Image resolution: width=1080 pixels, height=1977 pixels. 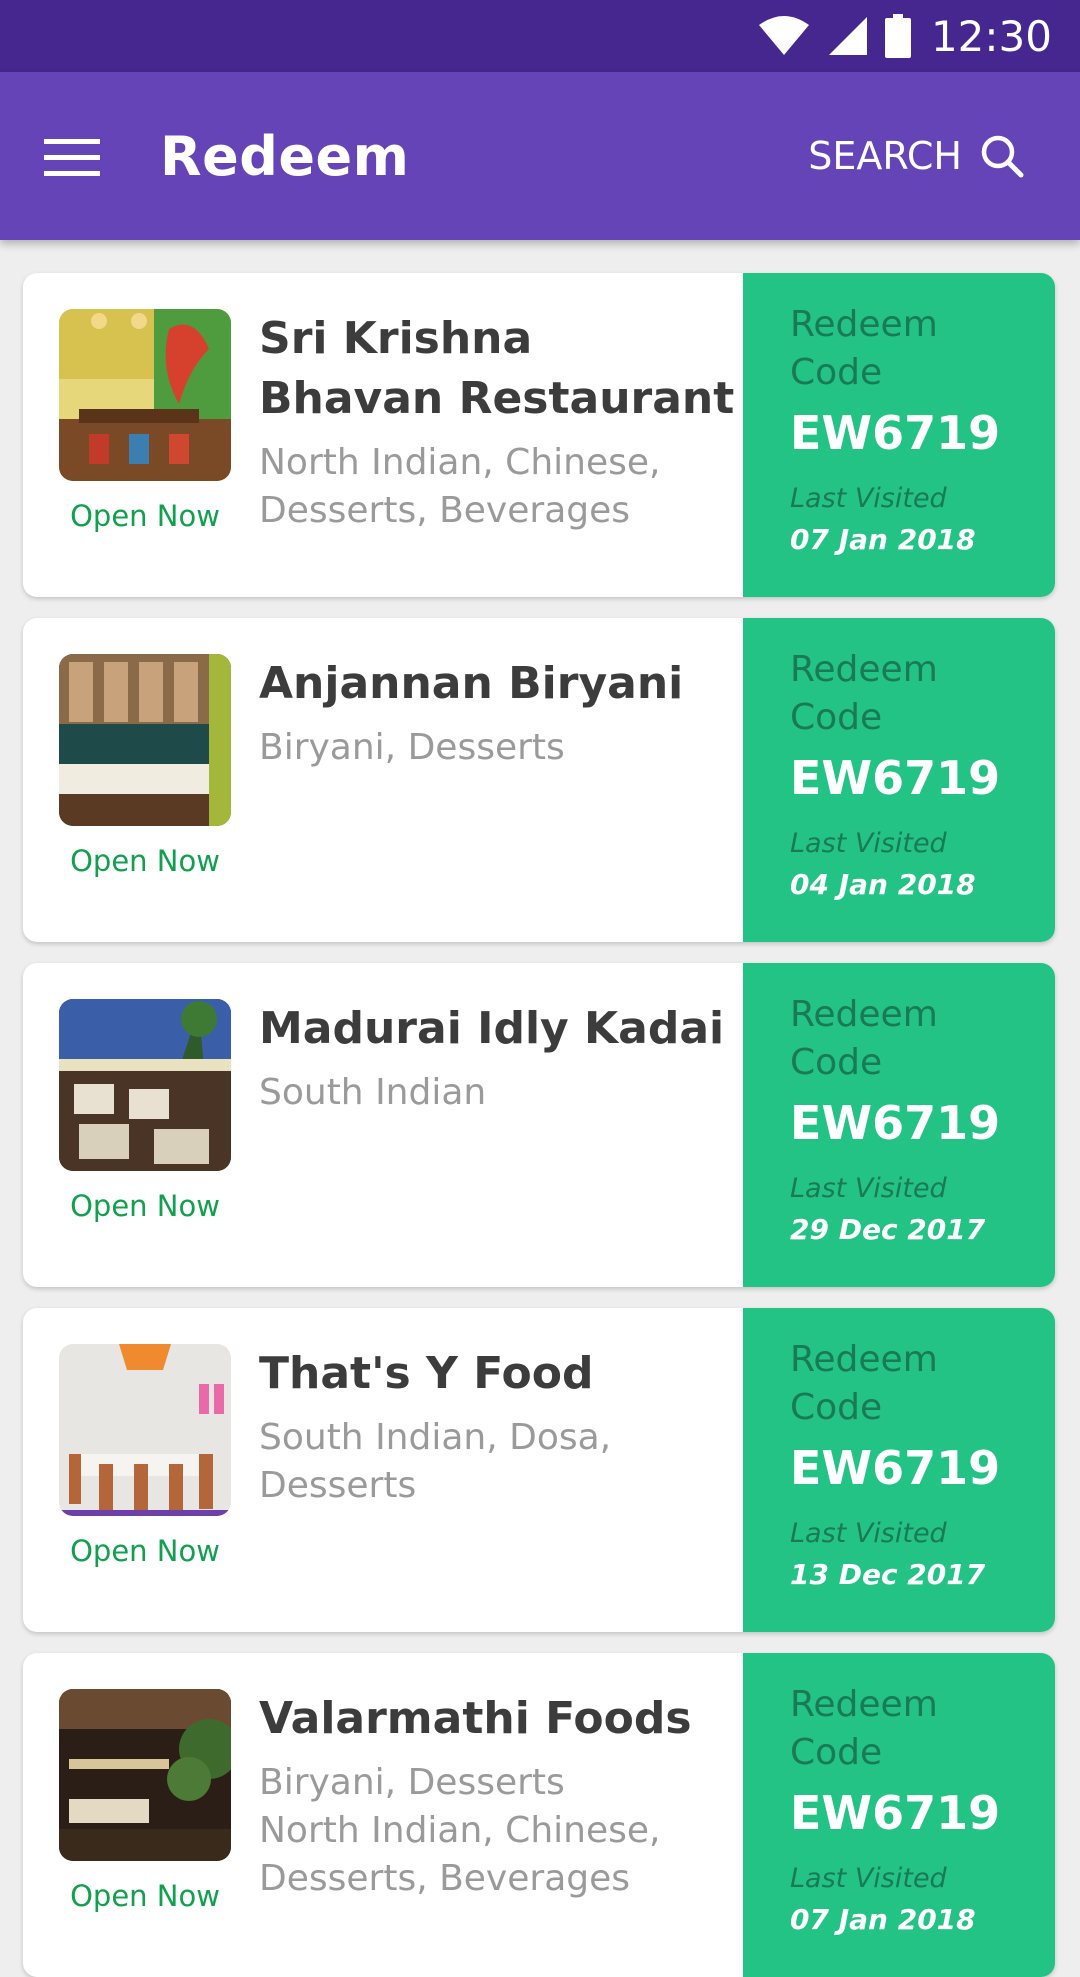 I want to click on last-visited-date: 29 Dec 2017, so click(x=888, y=1229).